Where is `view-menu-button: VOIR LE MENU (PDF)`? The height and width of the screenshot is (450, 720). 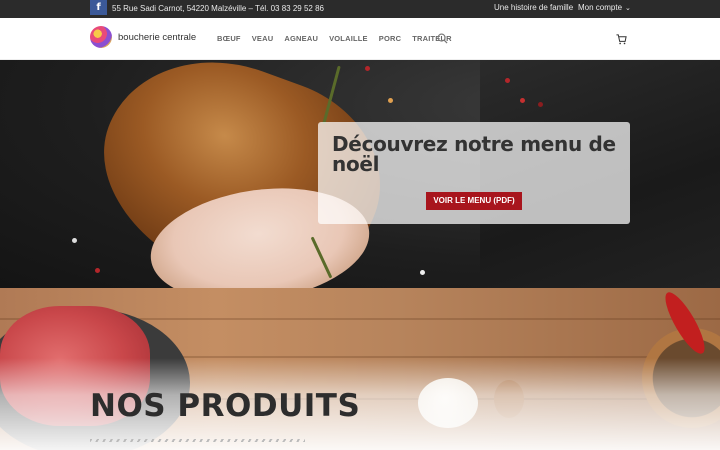
view-menu-button: VOIR LE MENU (PDF) is located at coordinates (474, 201).